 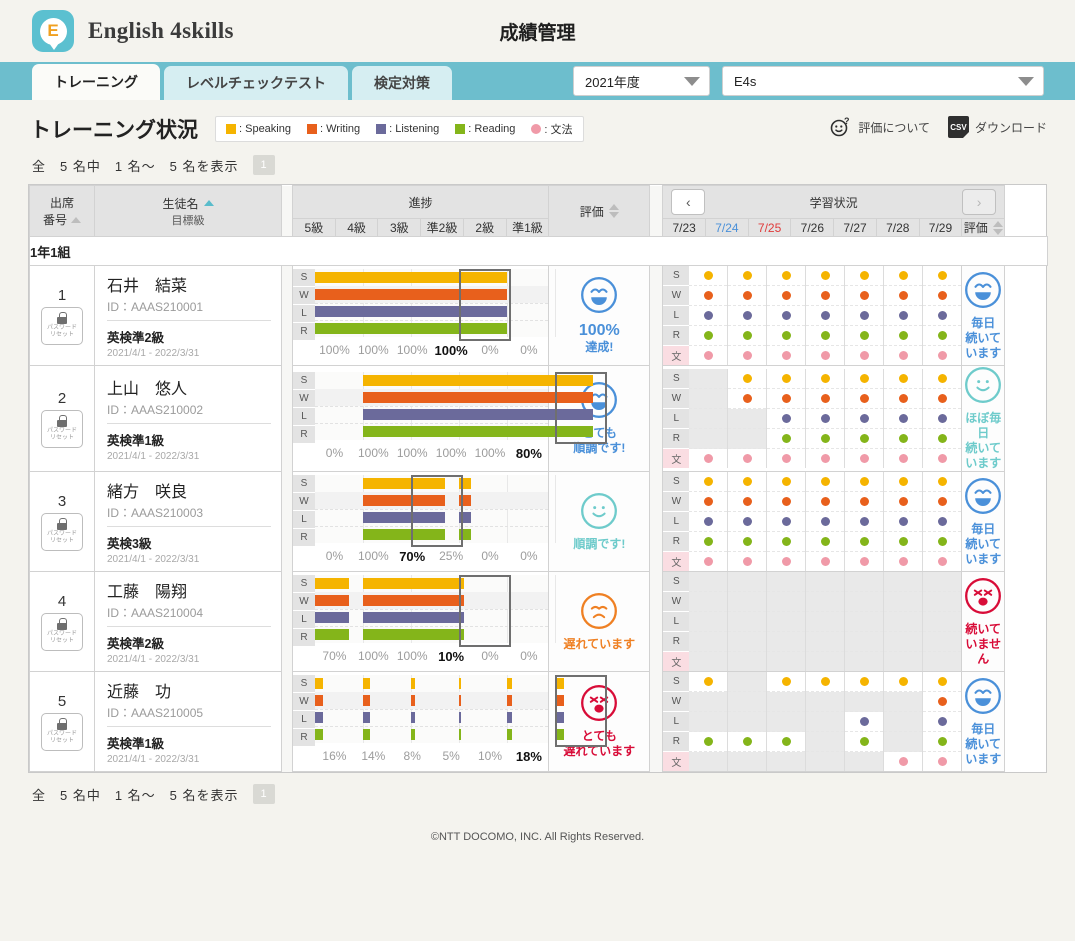 What do you see at coordinates (256, 83) in the screenshot?
I see `tab-level-check-test: レベルチェックテスト` at bounding box center [256, 83].